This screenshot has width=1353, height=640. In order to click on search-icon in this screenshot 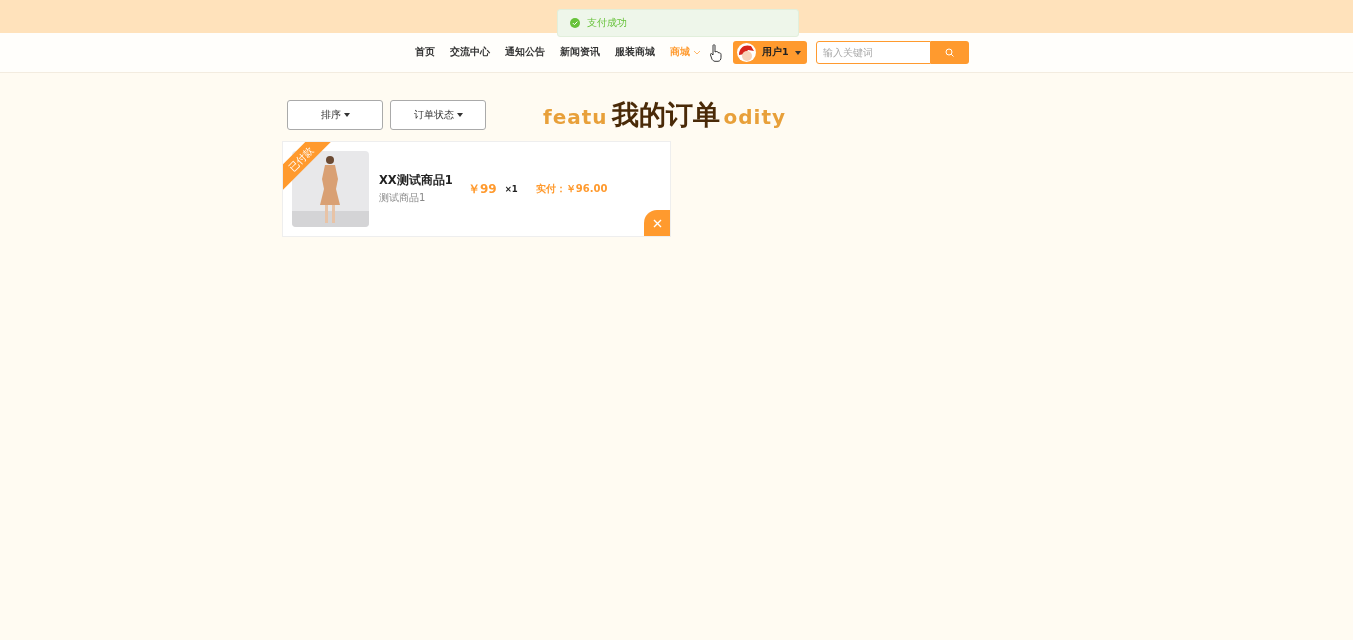, I will do `click(950, 52)`.